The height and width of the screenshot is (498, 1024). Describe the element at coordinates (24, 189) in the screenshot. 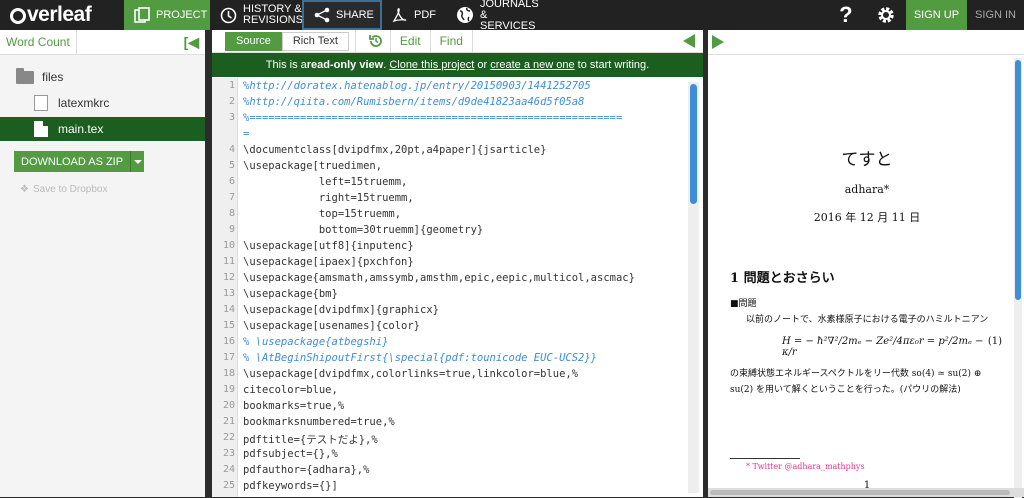

I see `dropbox-icon: ❖` at that location.